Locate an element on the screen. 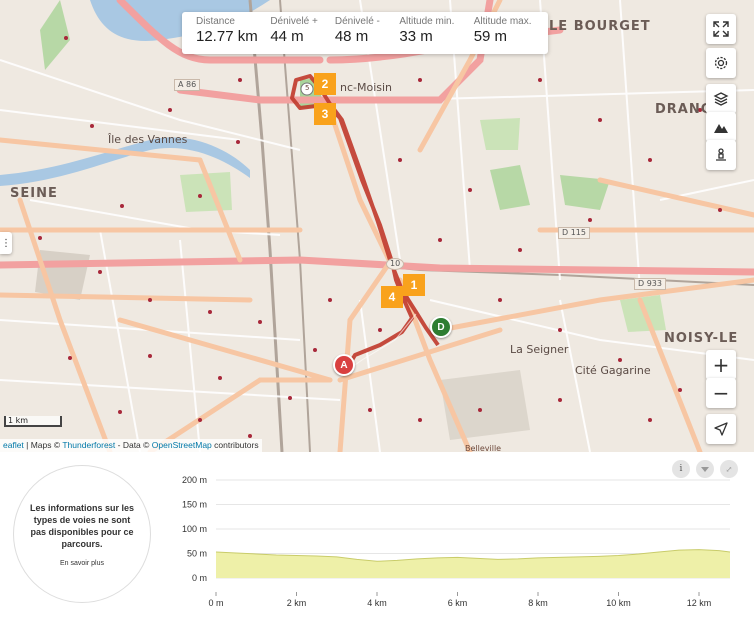 This screenshot has height=620, width=754. stat-label: Altitude min. is located at coordinates (427, 21).